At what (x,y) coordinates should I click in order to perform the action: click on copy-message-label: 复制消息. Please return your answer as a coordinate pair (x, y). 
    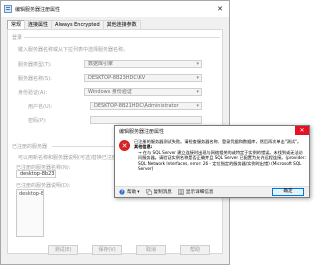
    Looking at the image, I should click on (162, 192).